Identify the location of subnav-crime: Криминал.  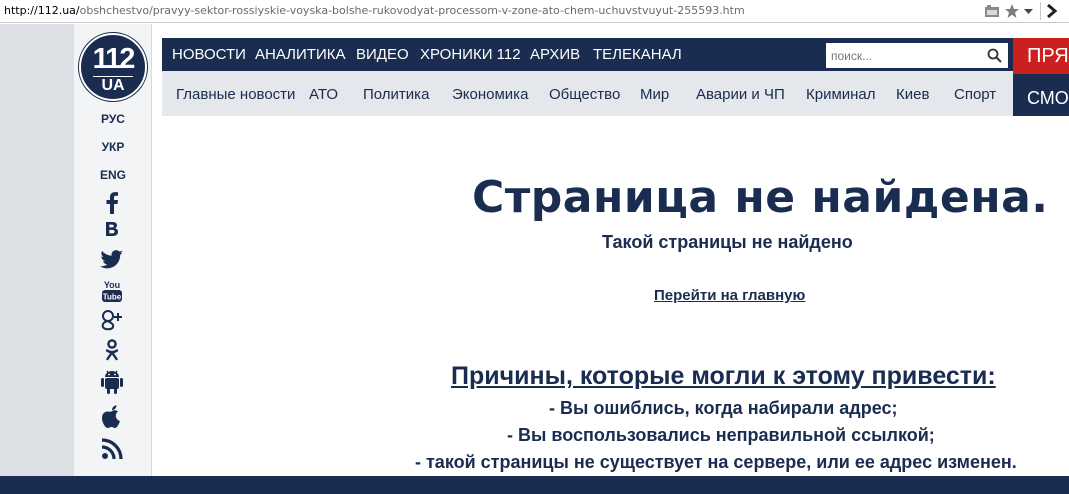
(841, 94).